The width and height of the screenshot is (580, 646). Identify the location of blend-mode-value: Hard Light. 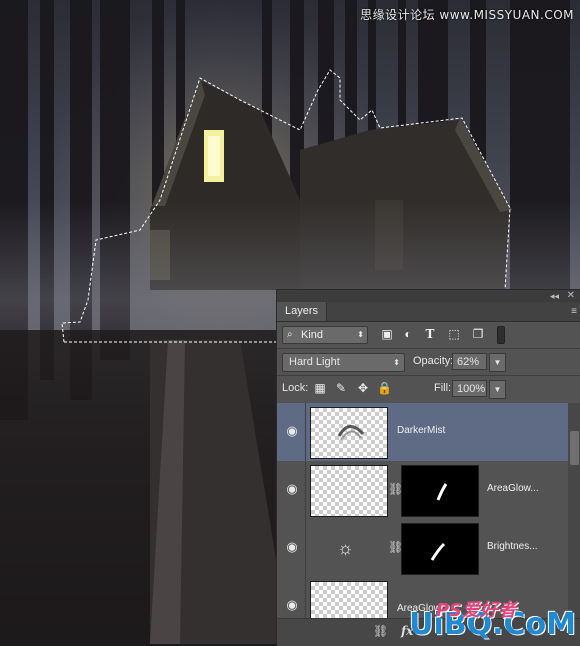
(314, 362).